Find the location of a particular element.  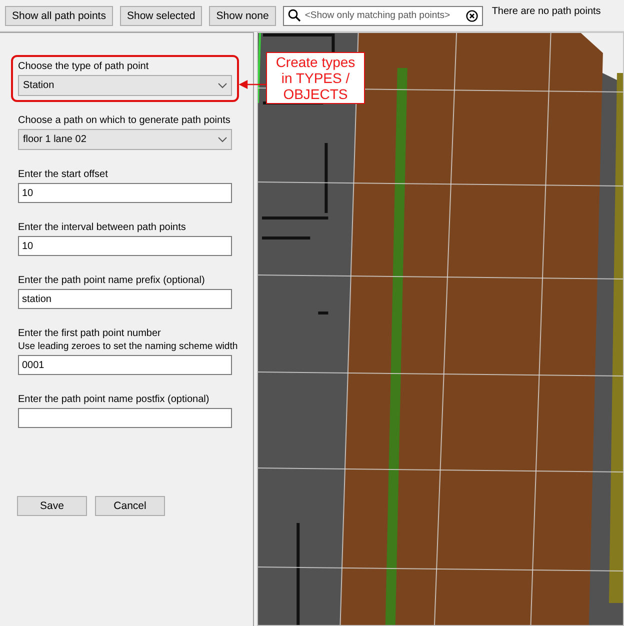

form-button: Save is located at coordinates (52, 506).